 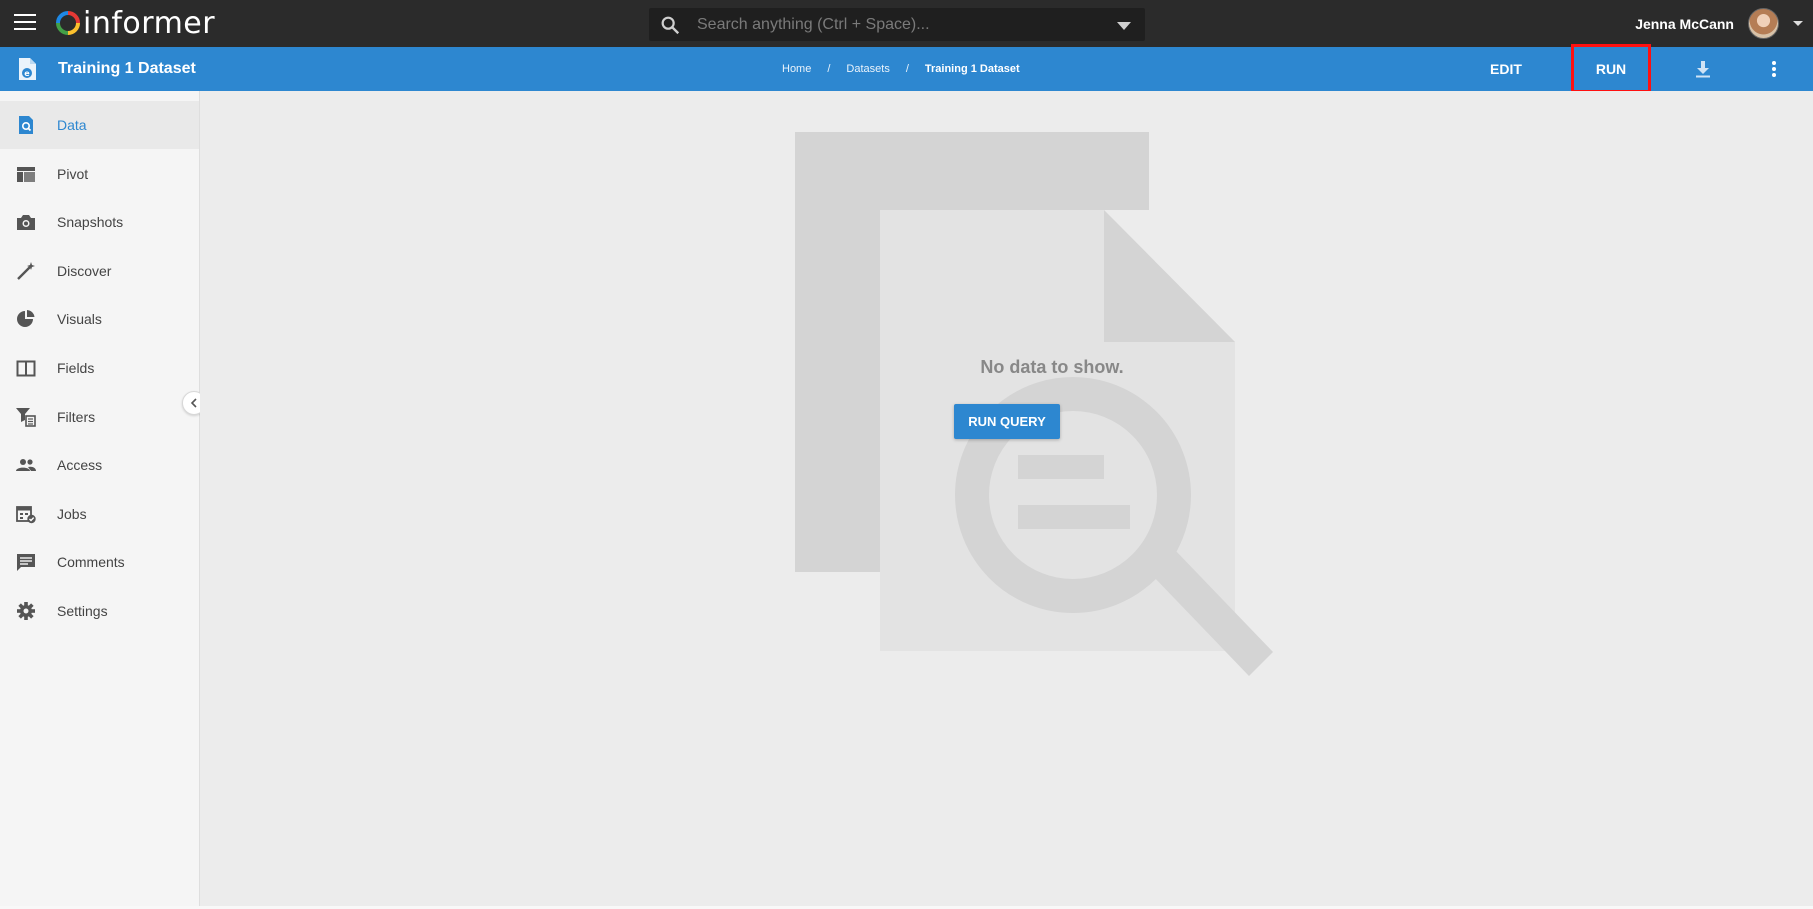 What do you see at coordinates (26, 563) in the screenshot?
I see `comment-icon` at bounding box center [26, 563].